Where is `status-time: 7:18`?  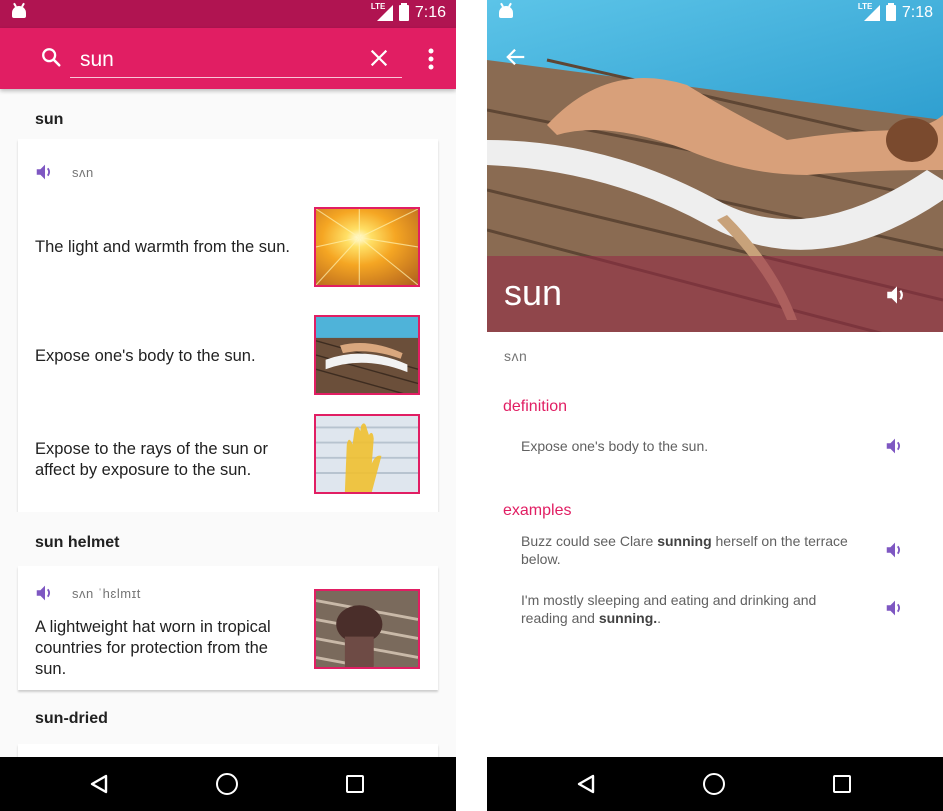
status-time: 7:18 is located at coordinates (917, 12).